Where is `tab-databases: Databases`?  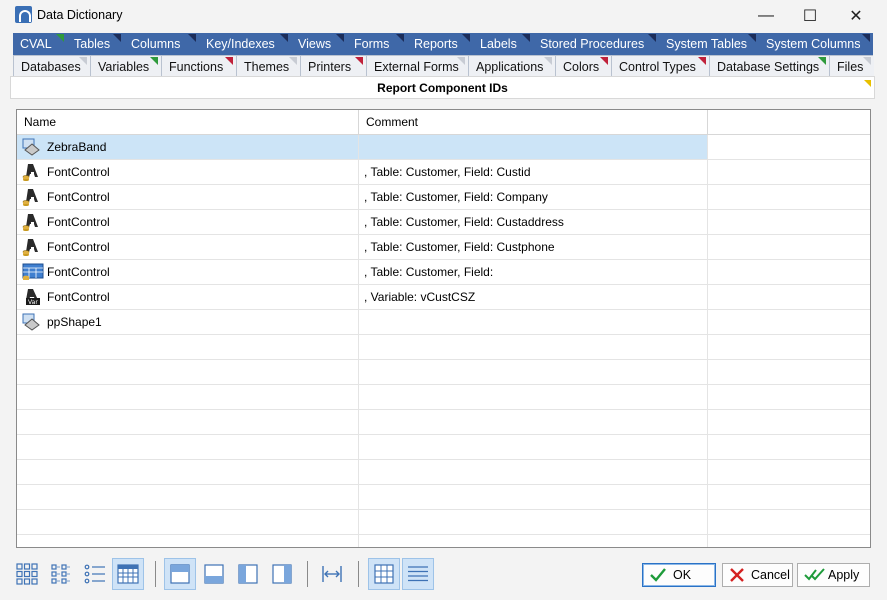
tab-databases: Databases is located at coordinates (52, 67).